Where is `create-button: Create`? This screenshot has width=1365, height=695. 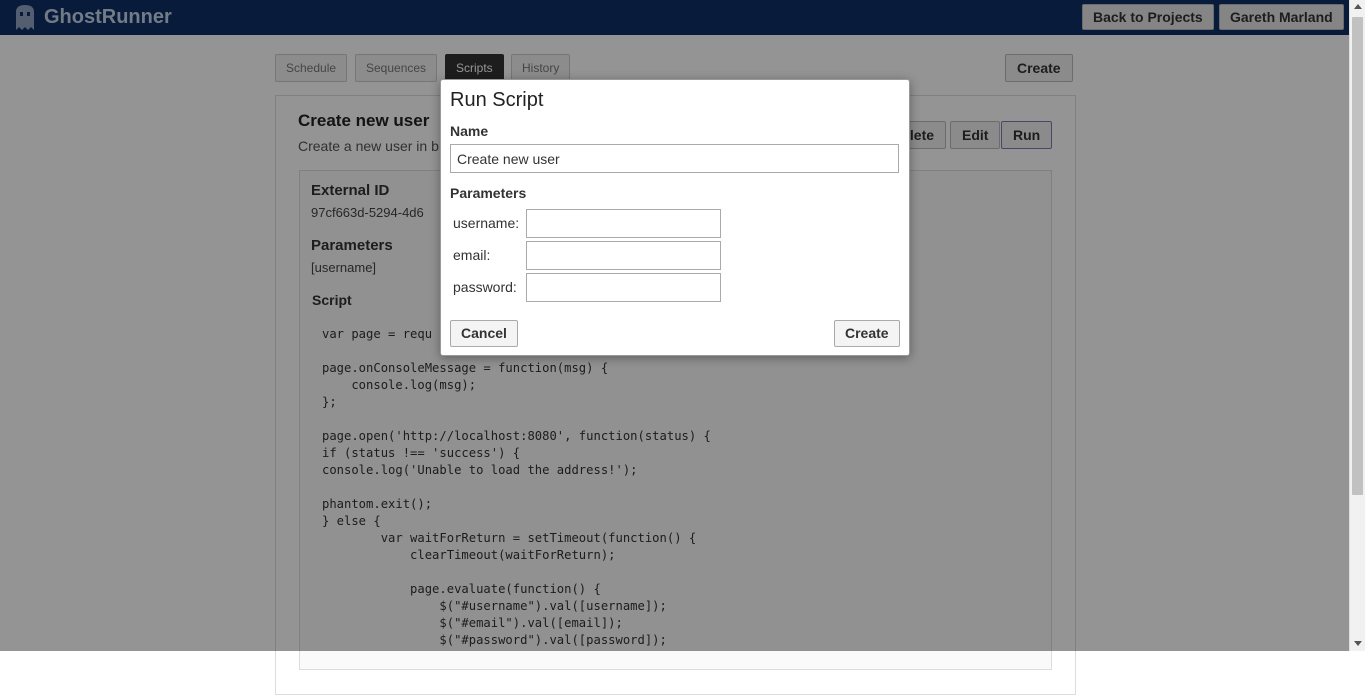
create-button: Create is located at coordinates (867, 333).